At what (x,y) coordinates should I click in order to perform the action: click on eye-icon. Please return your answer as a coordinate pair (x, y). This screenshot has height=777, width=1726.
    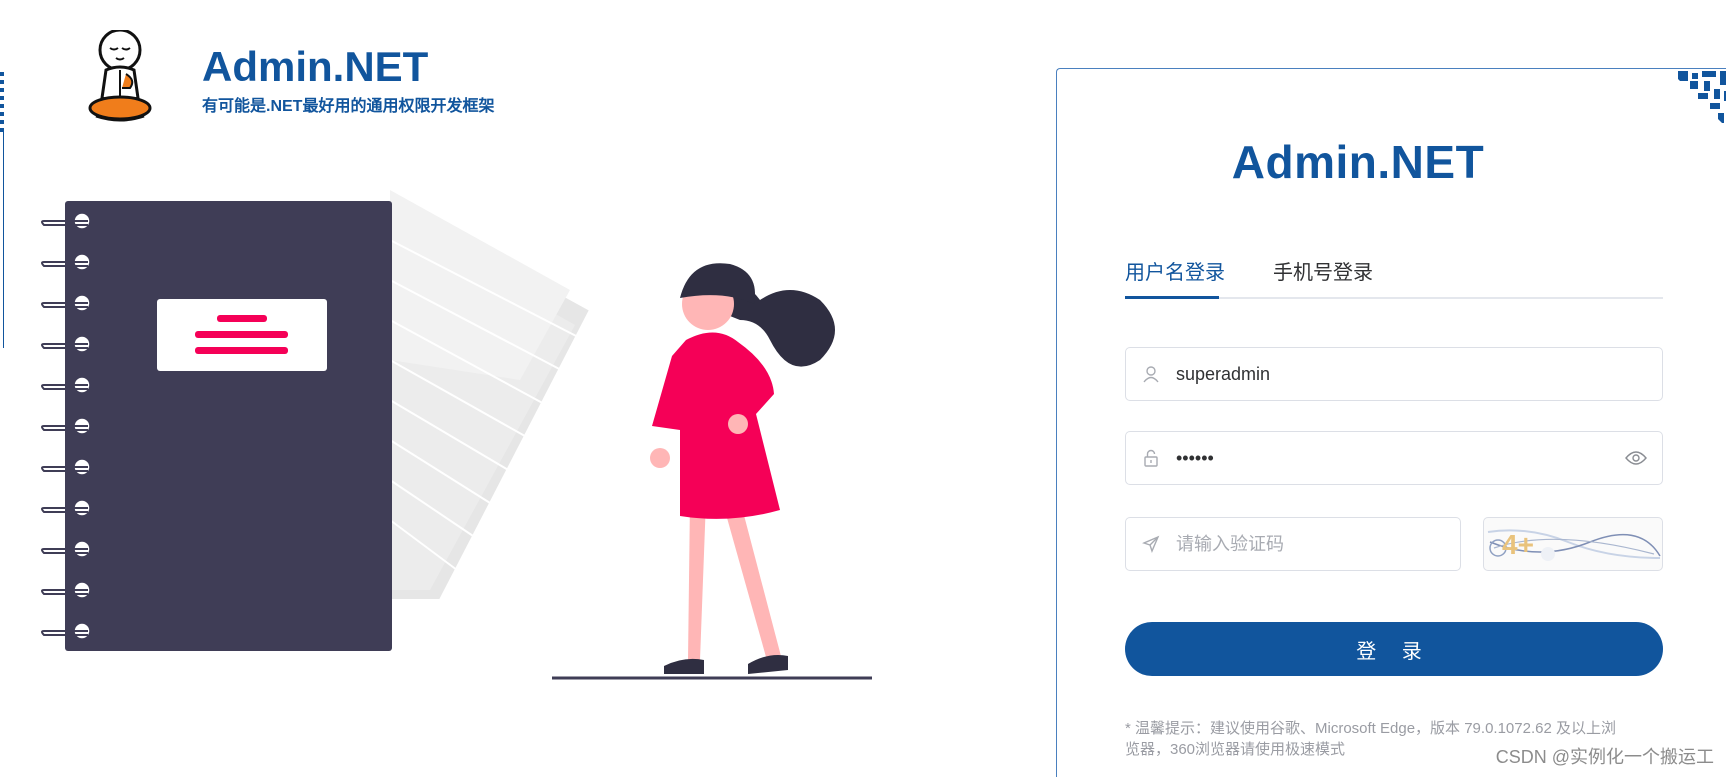
    Looking at the image, I should click on (1636, 458).